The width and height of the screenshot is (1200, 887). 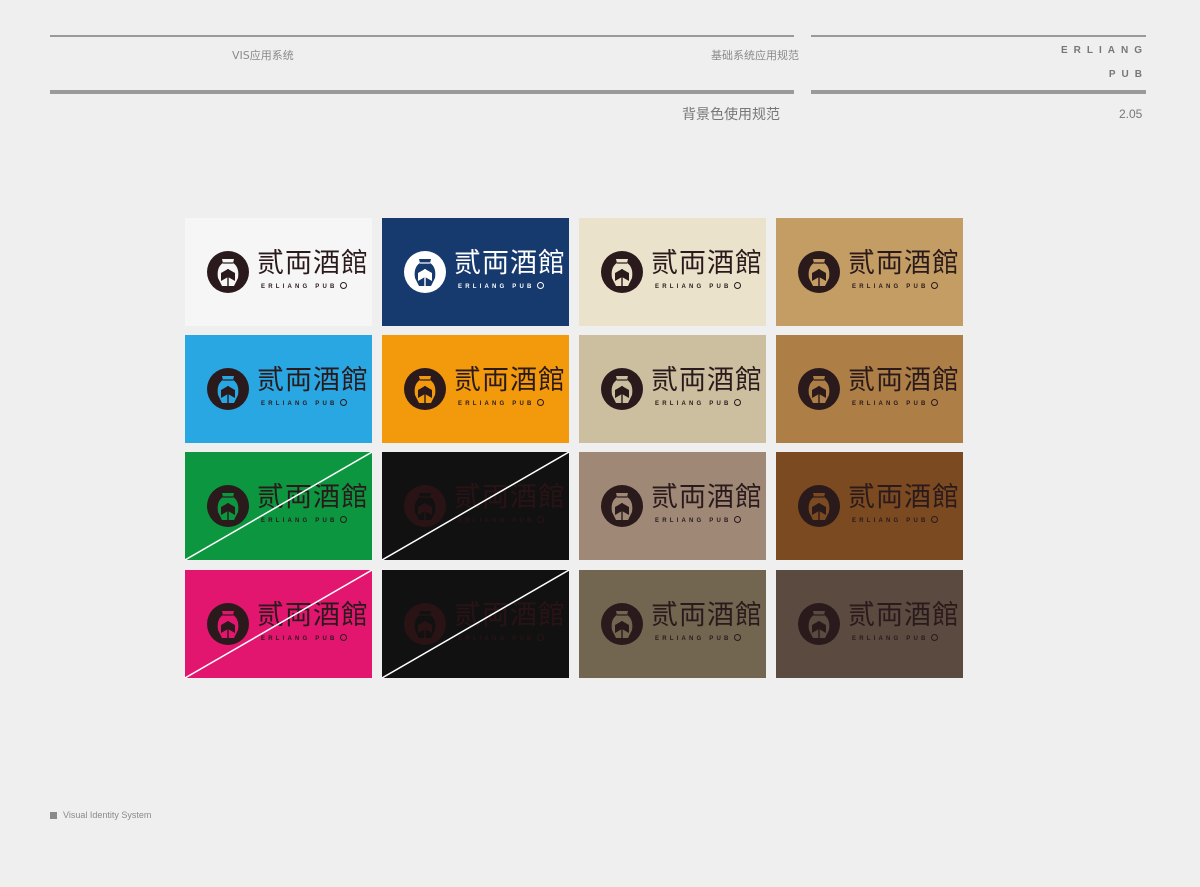 I want to click on footer-square-icon, so click(x=53, y=815).